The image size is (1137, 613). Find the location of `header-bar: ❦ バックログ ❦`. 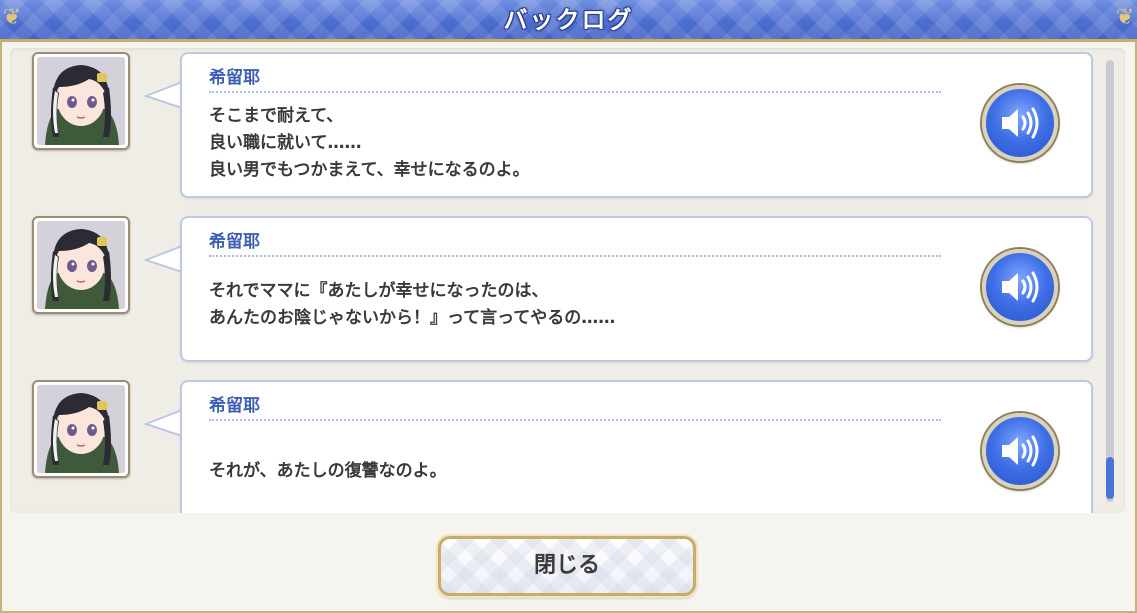

header-bar: ❦ バックログ ❦ is located at coordinates (568, 21).